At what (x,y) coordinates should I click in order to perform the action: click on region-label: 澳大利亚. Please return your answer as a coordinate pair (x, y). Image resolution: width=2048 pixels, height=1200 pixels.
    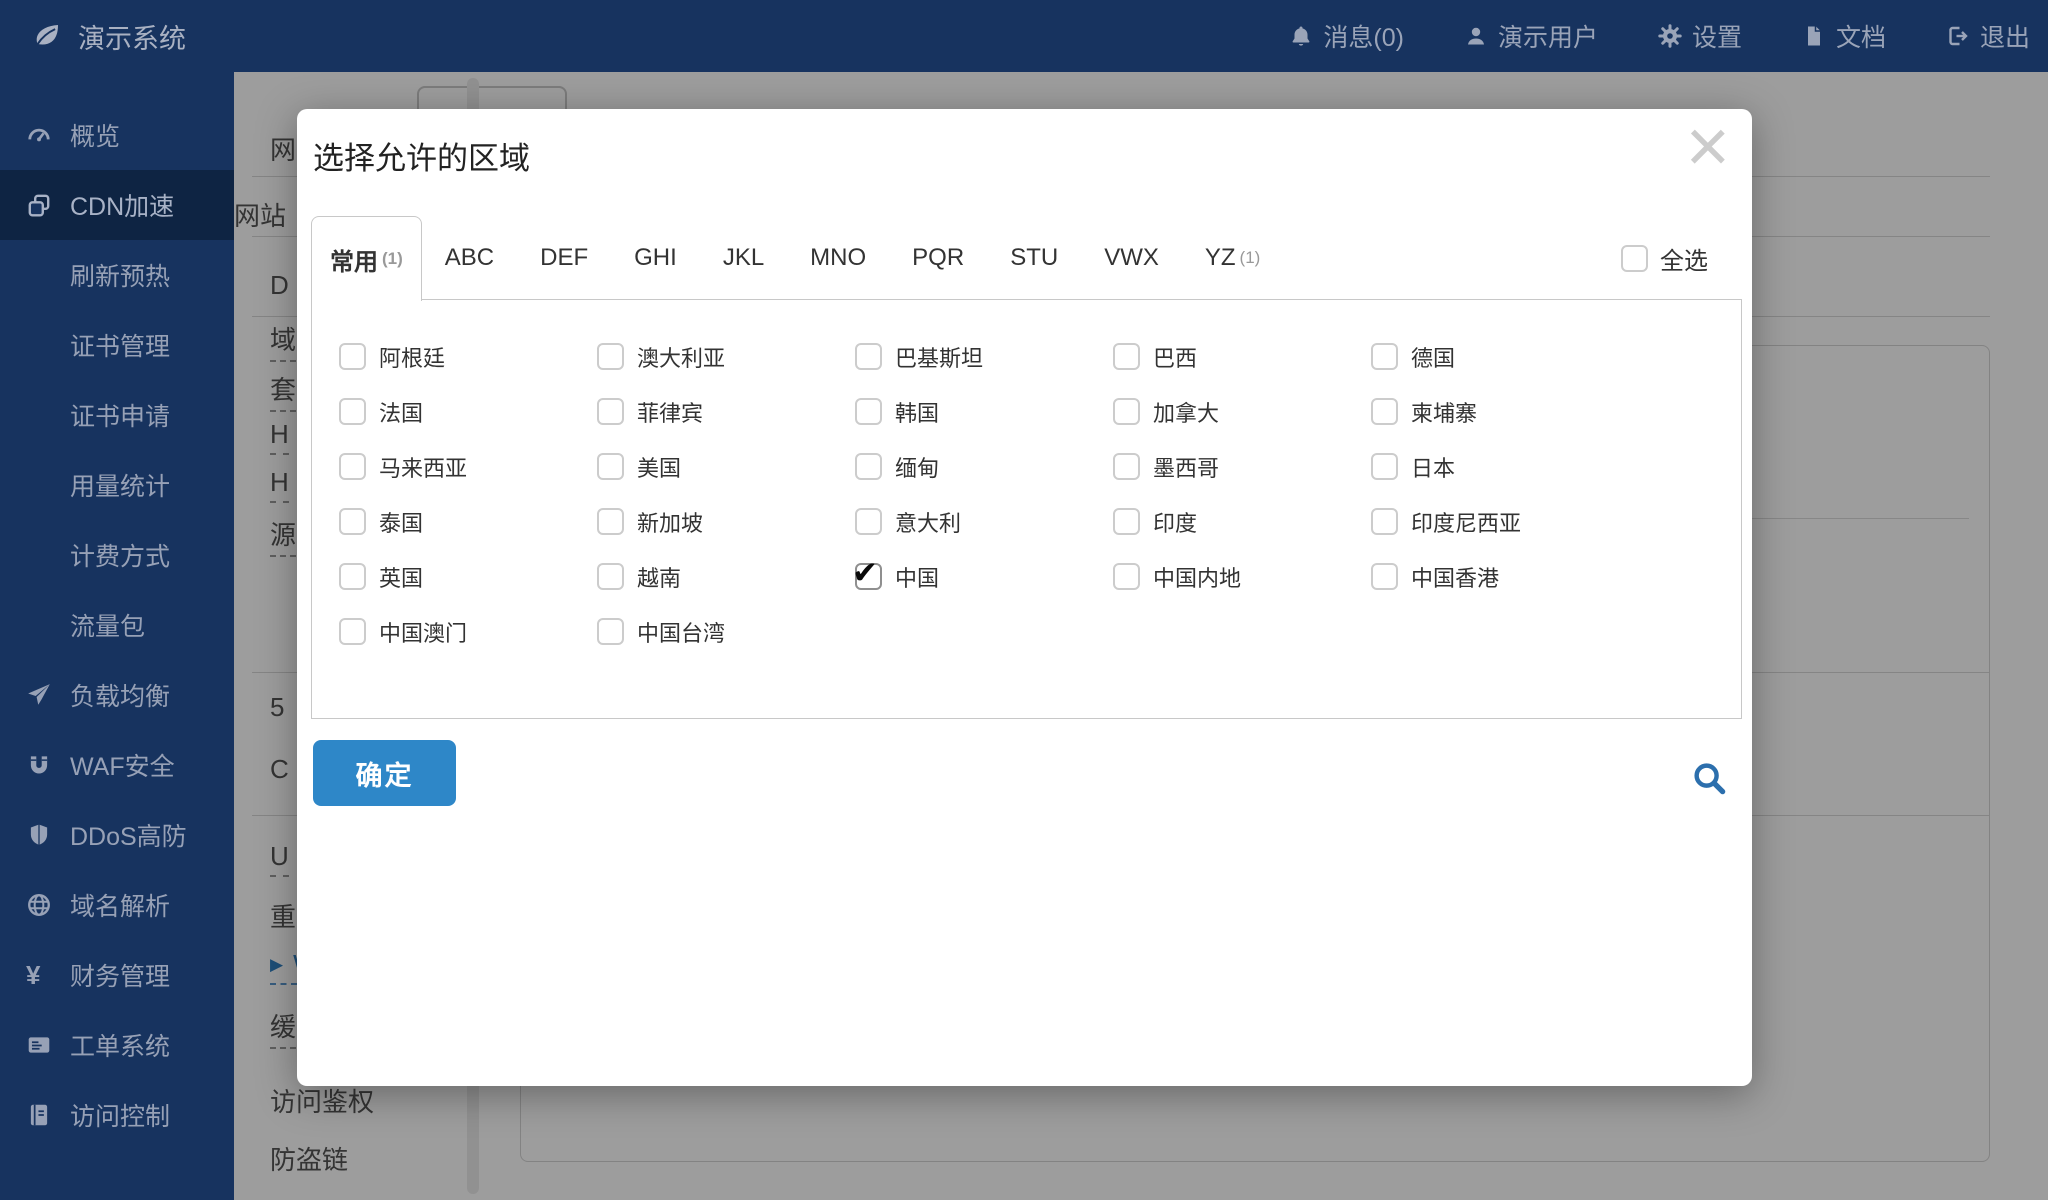
    Looking at the image, I should click on (681, 358).